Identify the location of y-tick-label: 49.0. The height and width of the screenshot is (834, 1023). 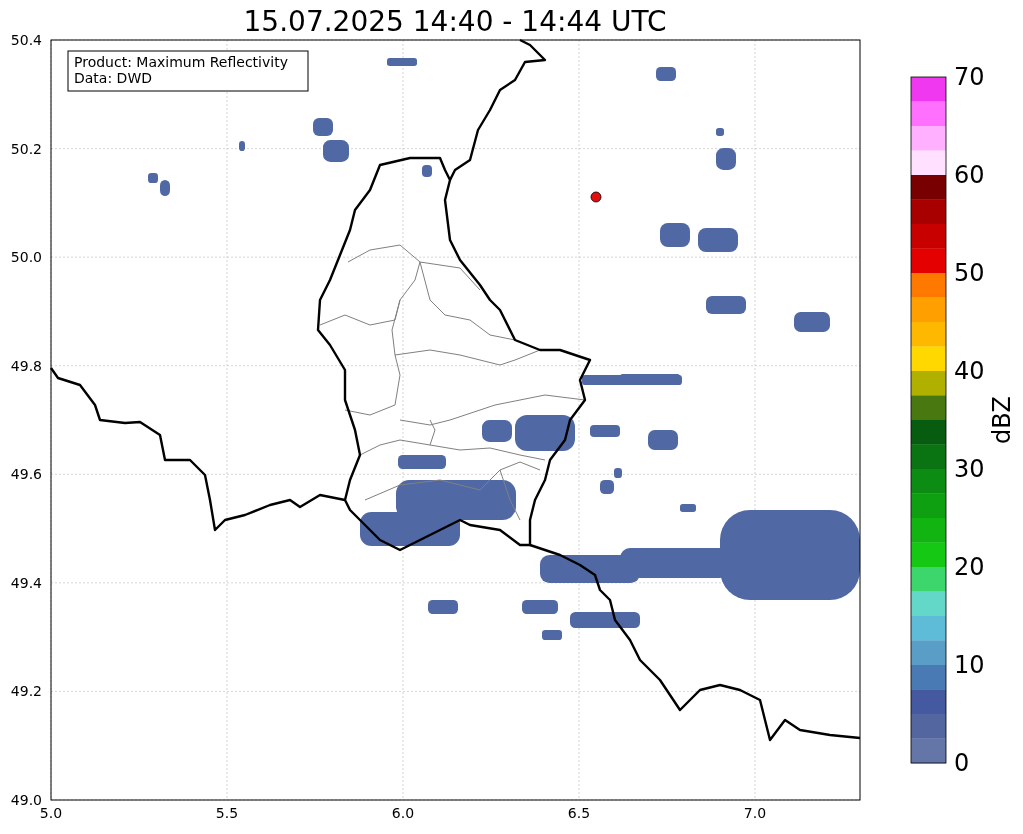
(26, 800).